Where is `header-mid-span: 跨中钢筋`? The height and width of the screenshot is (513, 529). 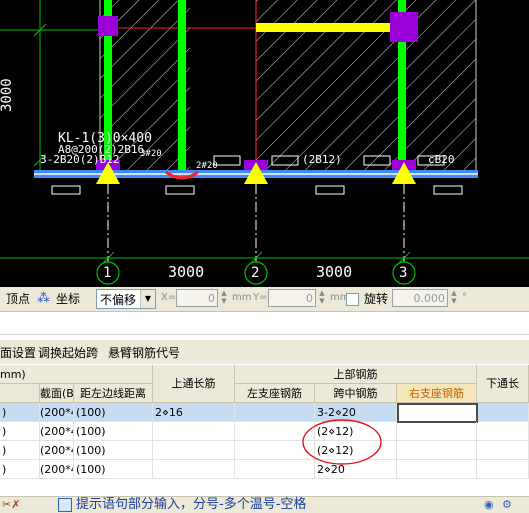
header-mid-span: 跨中钢筋 is located at coordinates (356, 393).